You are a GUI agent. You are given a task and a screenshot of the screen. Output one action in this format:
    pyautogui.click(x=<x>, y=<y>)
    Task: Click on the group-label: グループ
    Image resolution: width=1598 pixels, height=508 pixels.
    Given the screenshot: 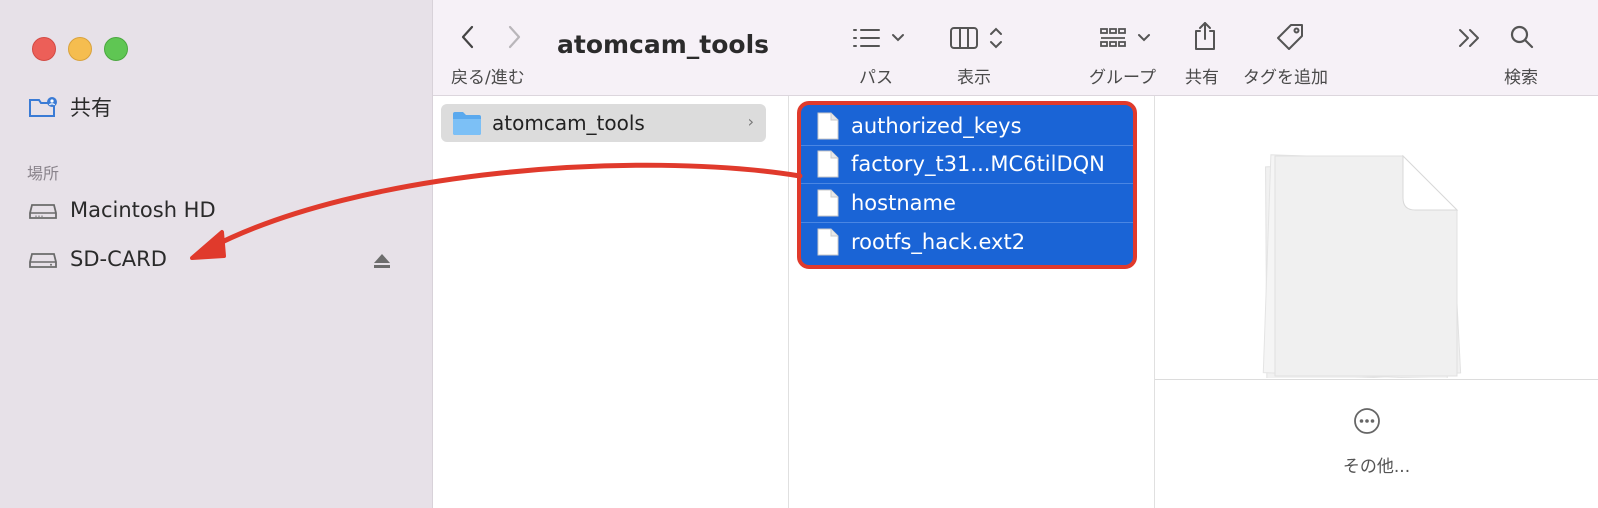 What is the action you would take?
    pyautogui.click(x=1122, y=78)
    